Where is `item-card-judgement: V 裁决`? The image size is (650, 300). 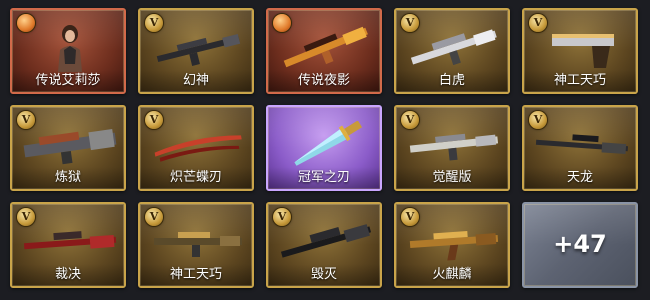 item-card-judgement: V 裁决 is located at coordinates (68, 245).